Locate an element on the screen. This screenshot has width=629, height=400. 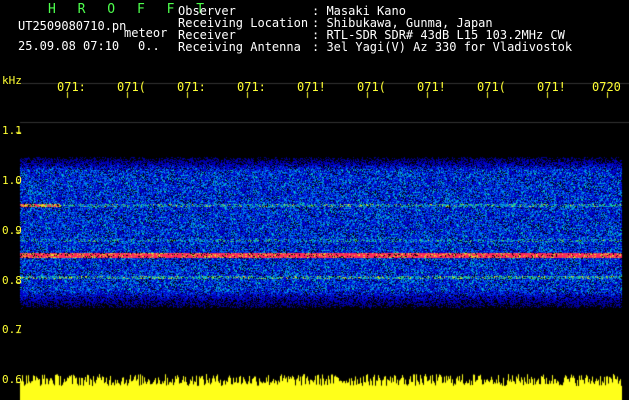
datetime-label: 25.09.08 07:10 is located at coordinates (69, 46).